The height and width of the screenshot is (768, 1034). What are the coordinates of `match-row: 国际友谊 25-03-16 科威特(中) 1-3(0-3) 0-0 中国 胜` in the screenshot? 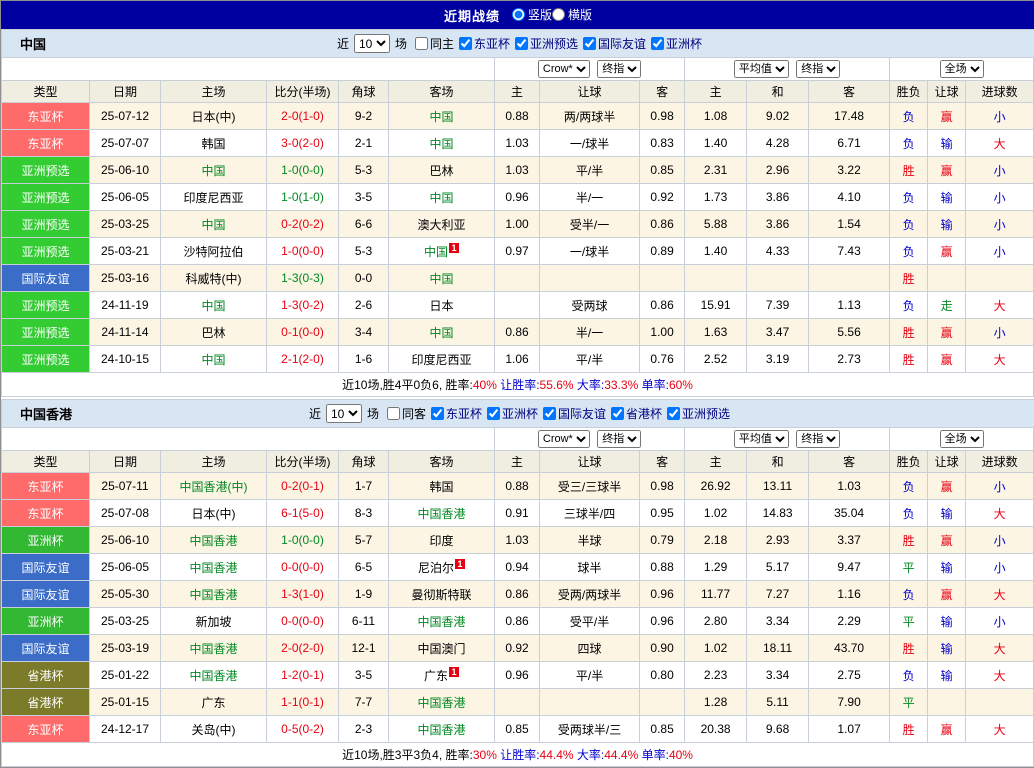 It's located at (517, 278).